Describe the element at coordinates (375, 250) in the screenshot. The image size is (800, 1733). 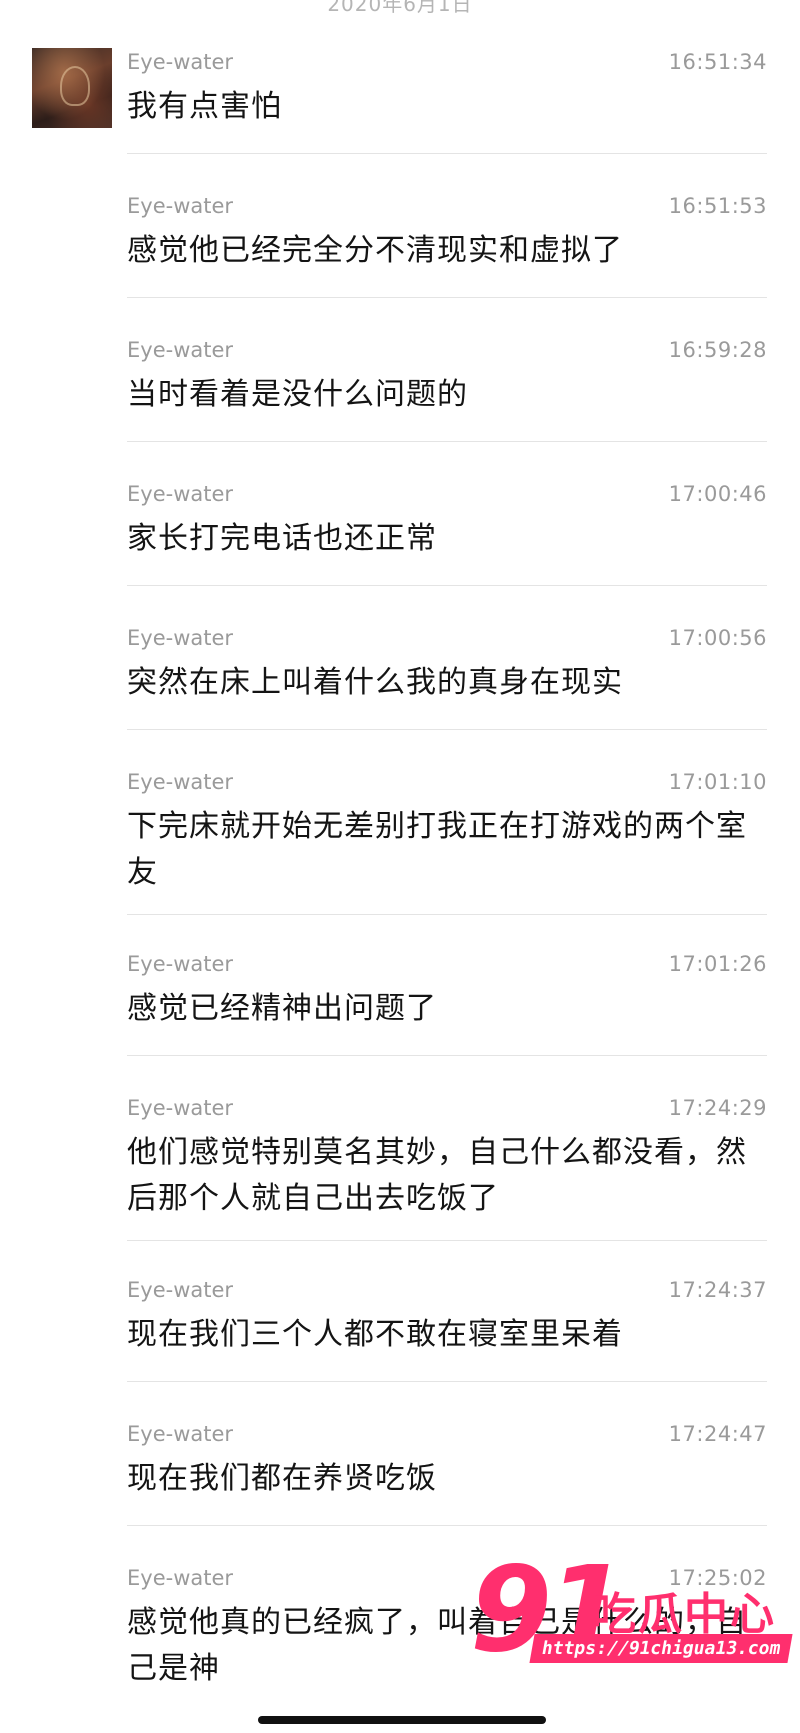
I see `message-text: 感觉他已经完全分不清现实和虚拟了` at that location.